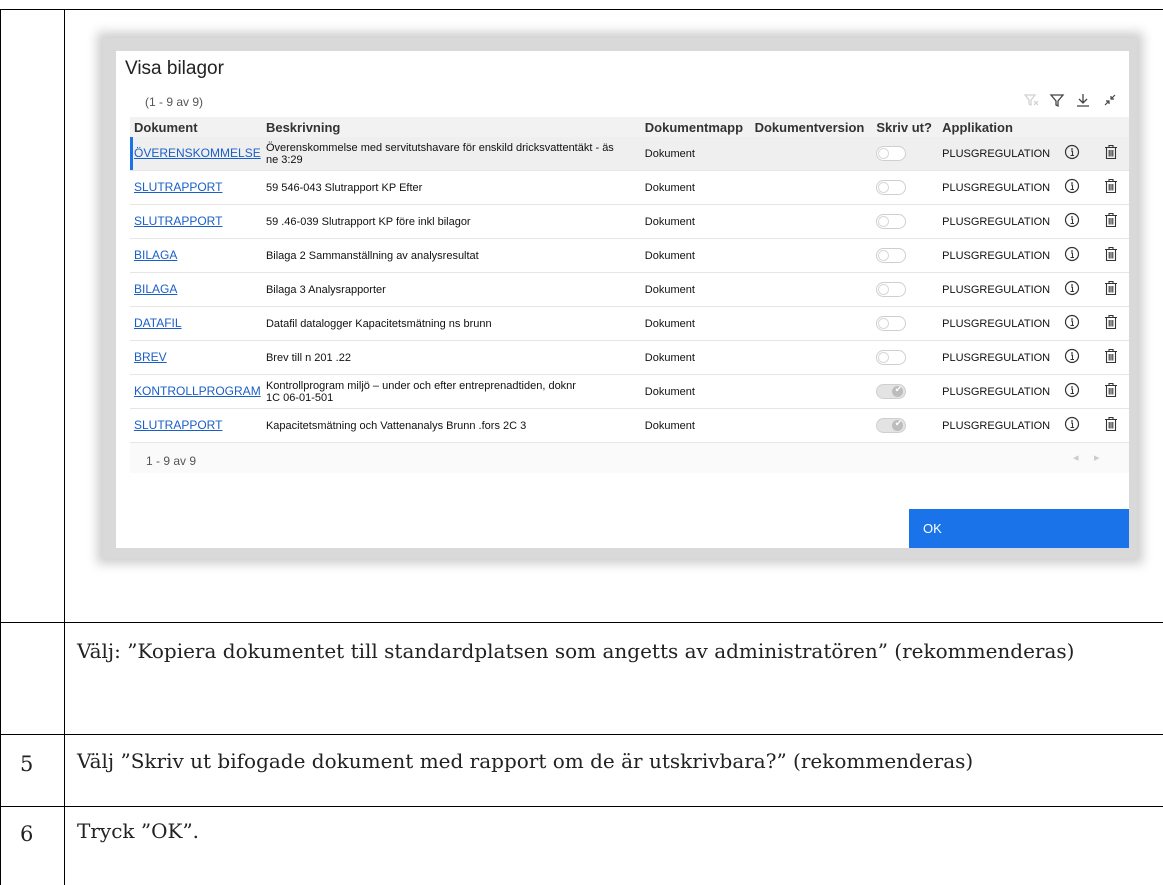  I want to click on document-link: KONTROLLPROGRAM, so click(197, 391).